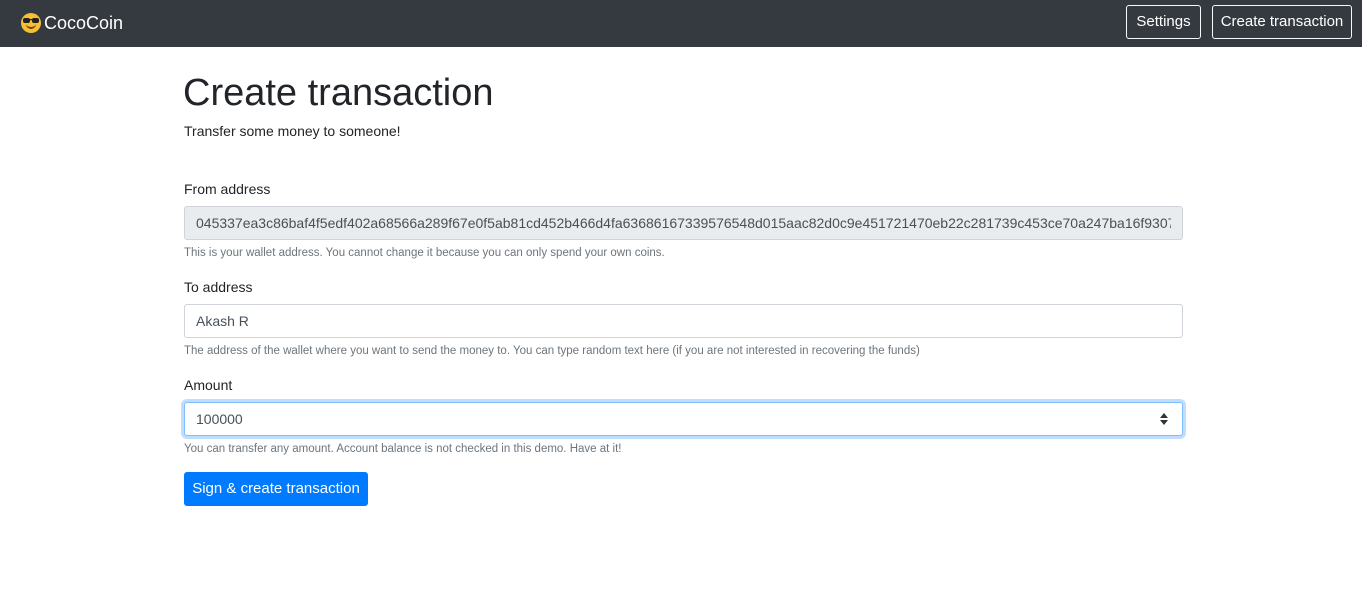 This screenshot has height=604, width=1362. What do you see at coordinates (683, 321) in the screenshot?
I see `to-address-field` at bounding box center [683, 321].